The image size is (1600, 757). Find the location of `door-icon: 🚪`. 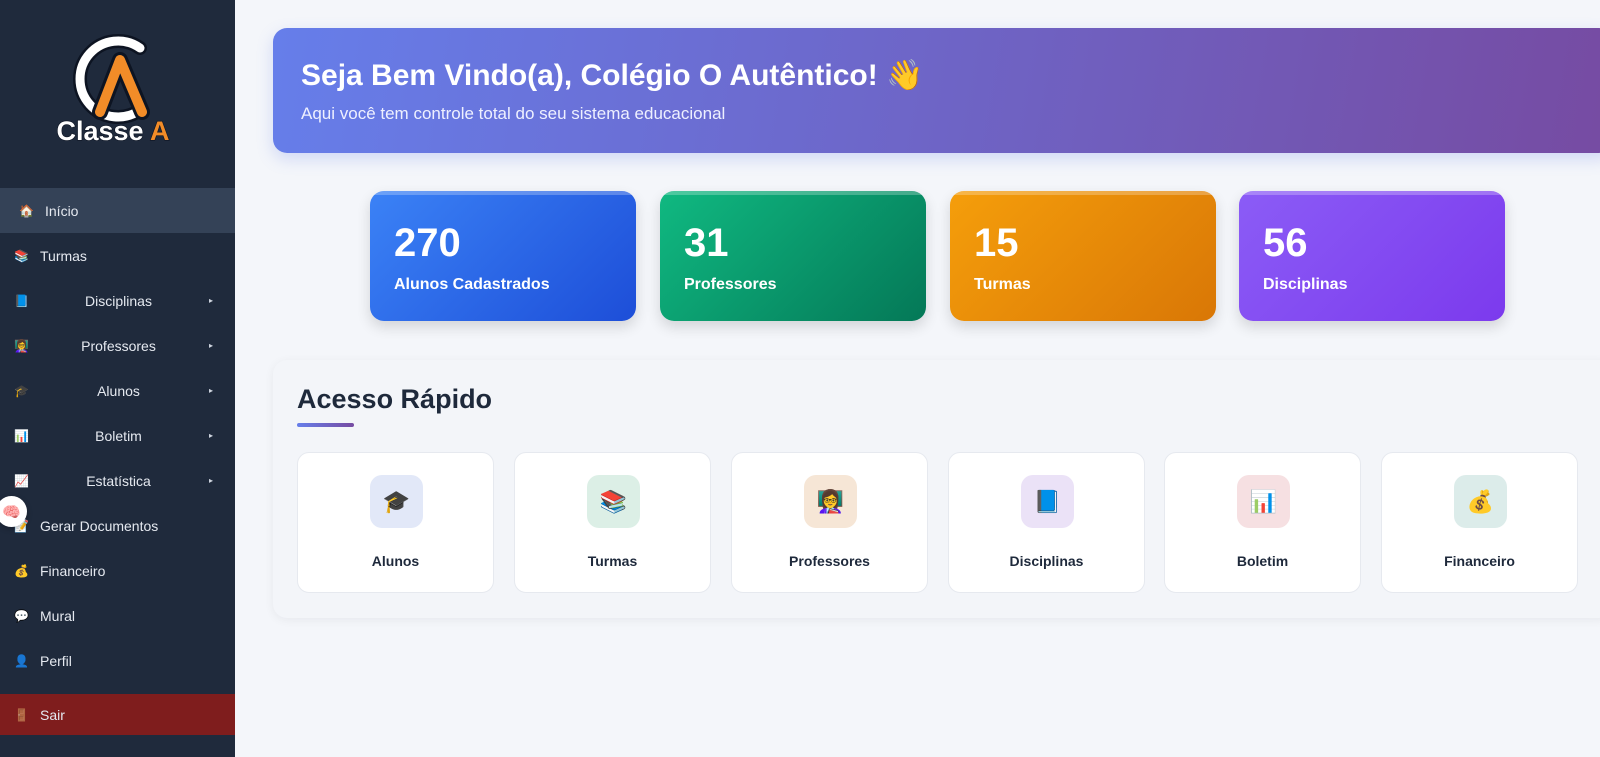

door-icon: 🚪 is located at coordinates (21, 714).